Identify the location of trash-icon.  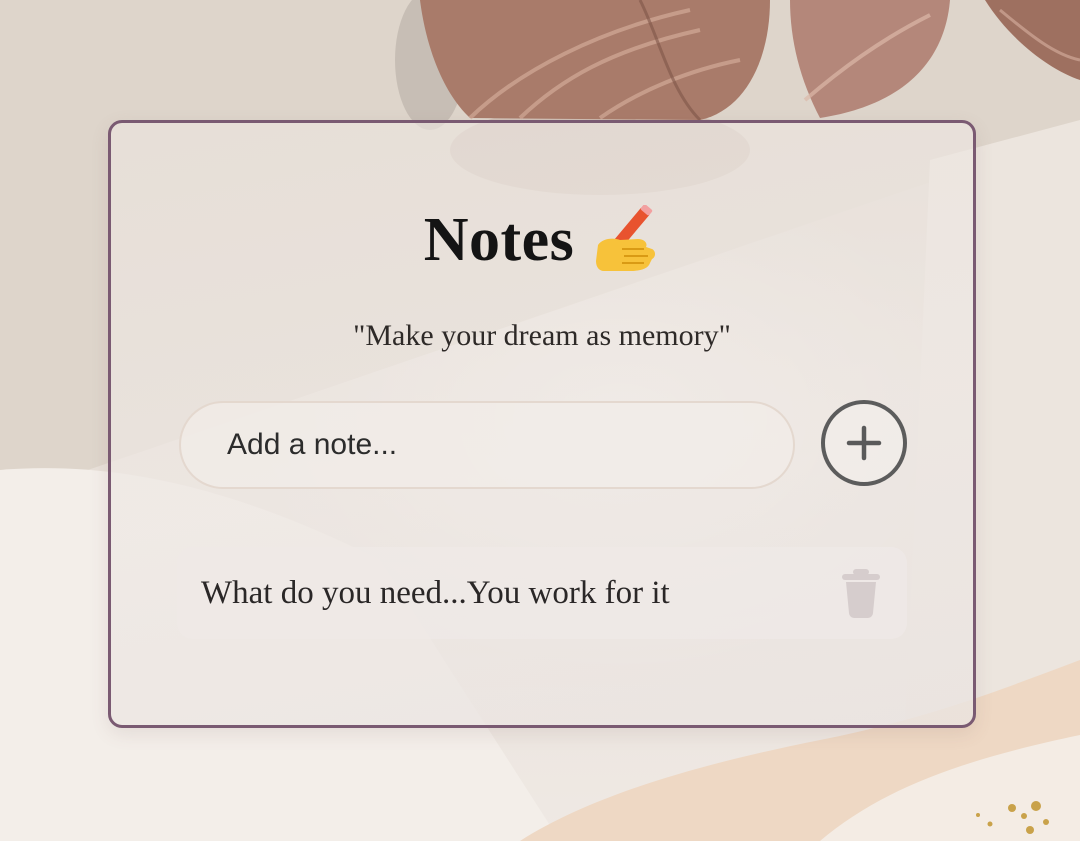
(861, 593).